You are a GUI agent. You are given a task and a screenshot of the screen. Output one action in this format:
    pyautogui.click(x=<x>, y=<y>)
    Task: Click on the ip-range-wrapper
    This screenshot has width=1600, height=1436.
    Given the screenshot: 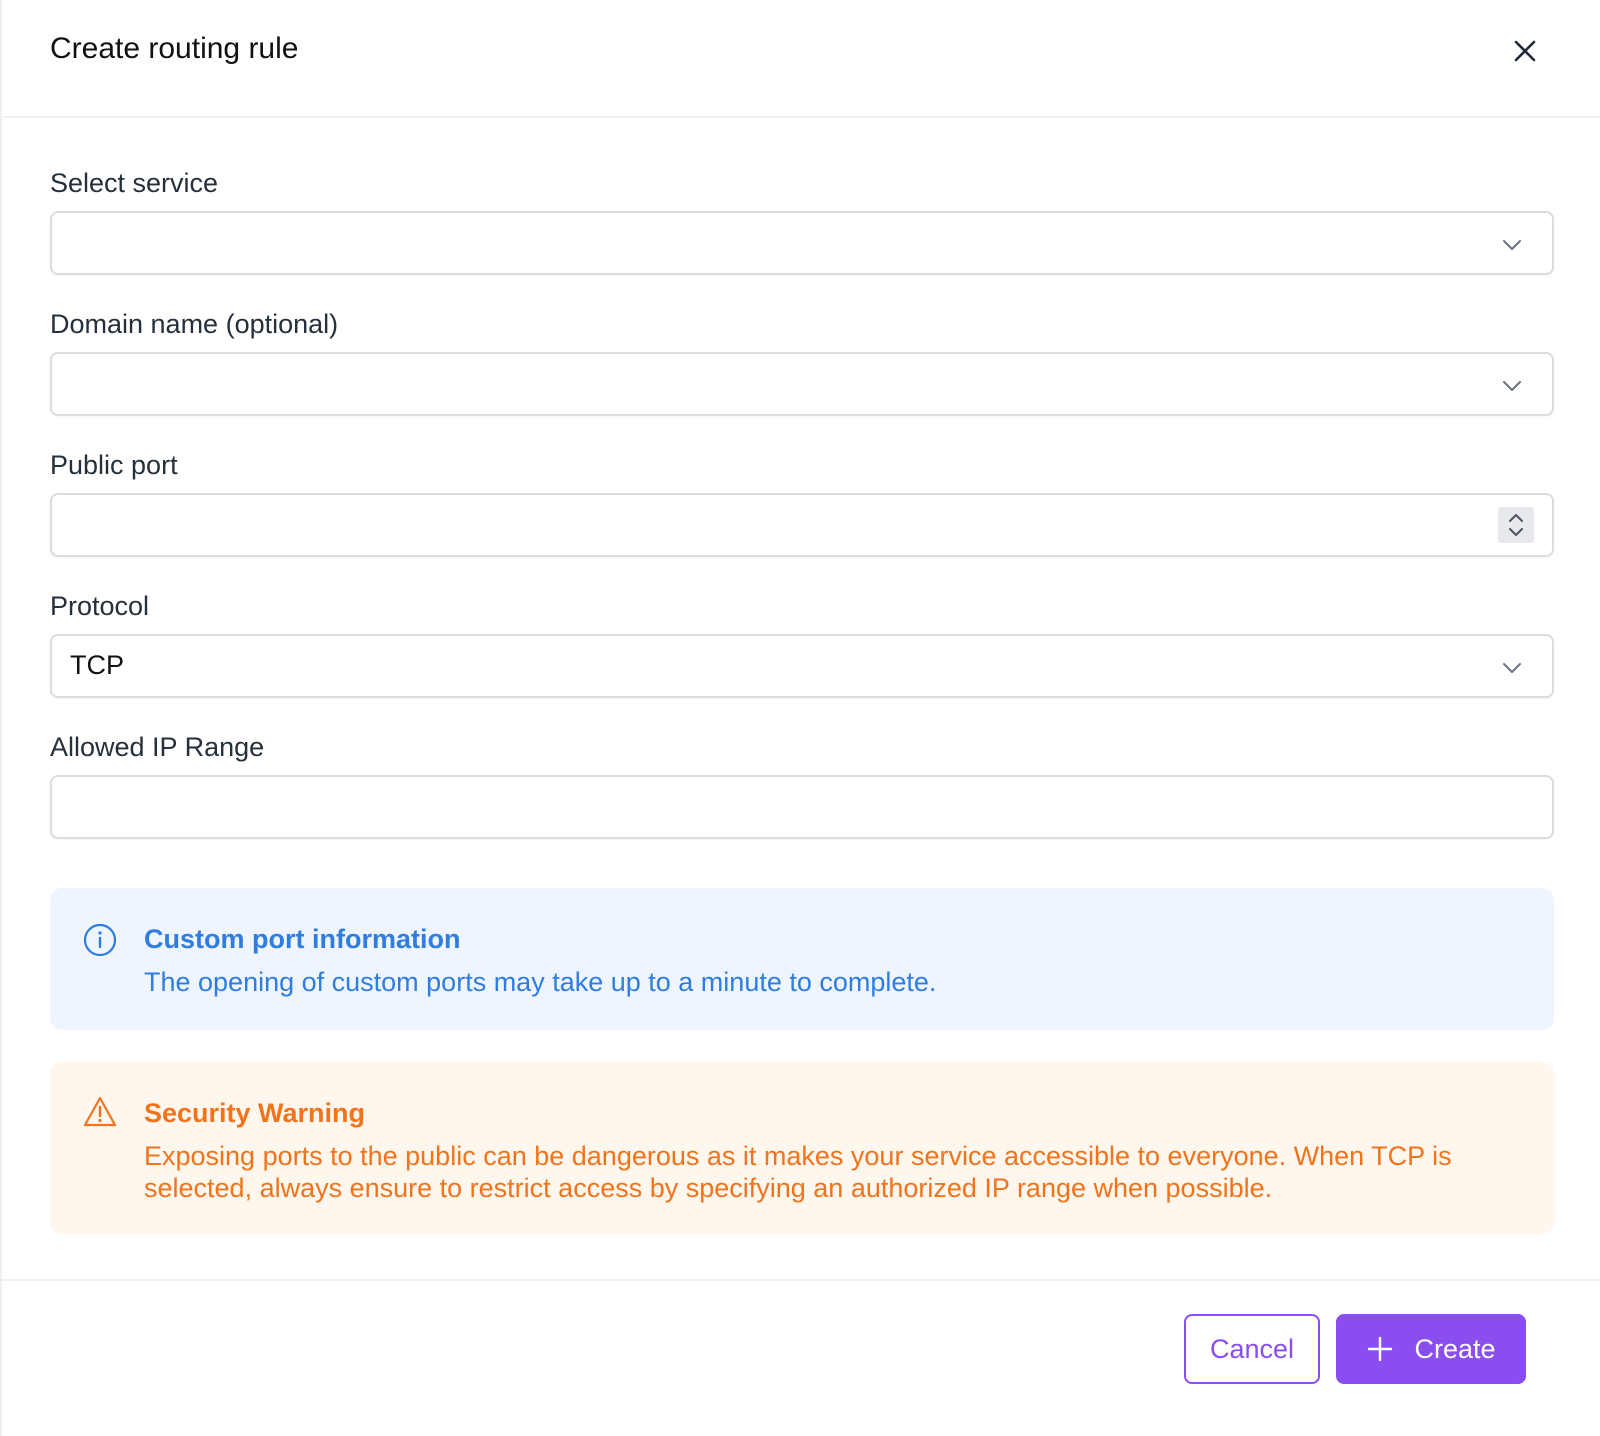 What is the action you would take?
    pyautogui.click(x=802, y=807)
    